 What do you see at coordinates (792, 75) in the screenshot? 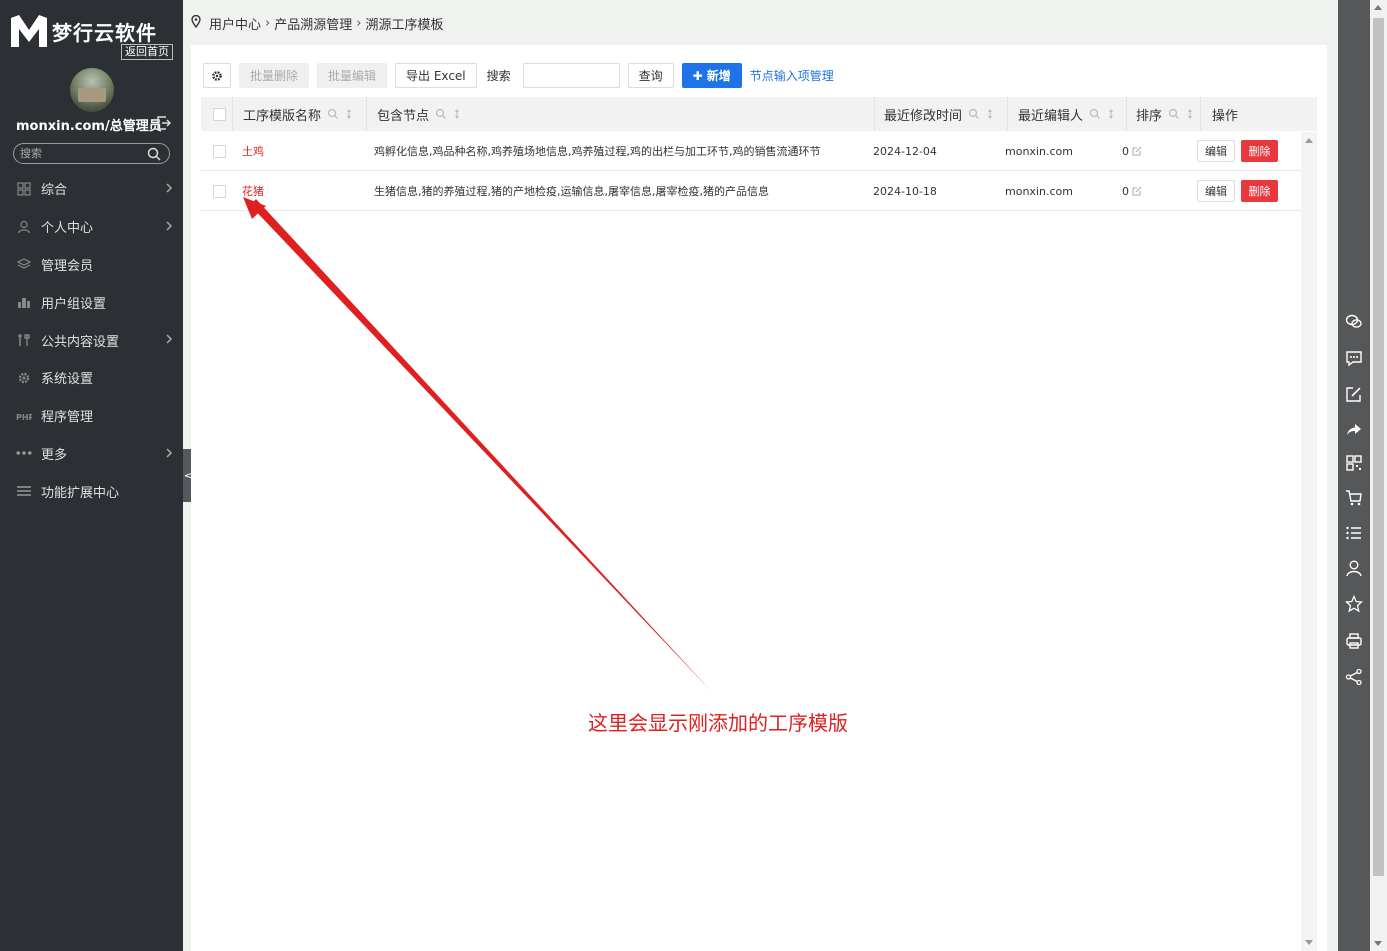
I see `node-input-manage-link: 节点输入项管理` at bounding box center [792, 75].